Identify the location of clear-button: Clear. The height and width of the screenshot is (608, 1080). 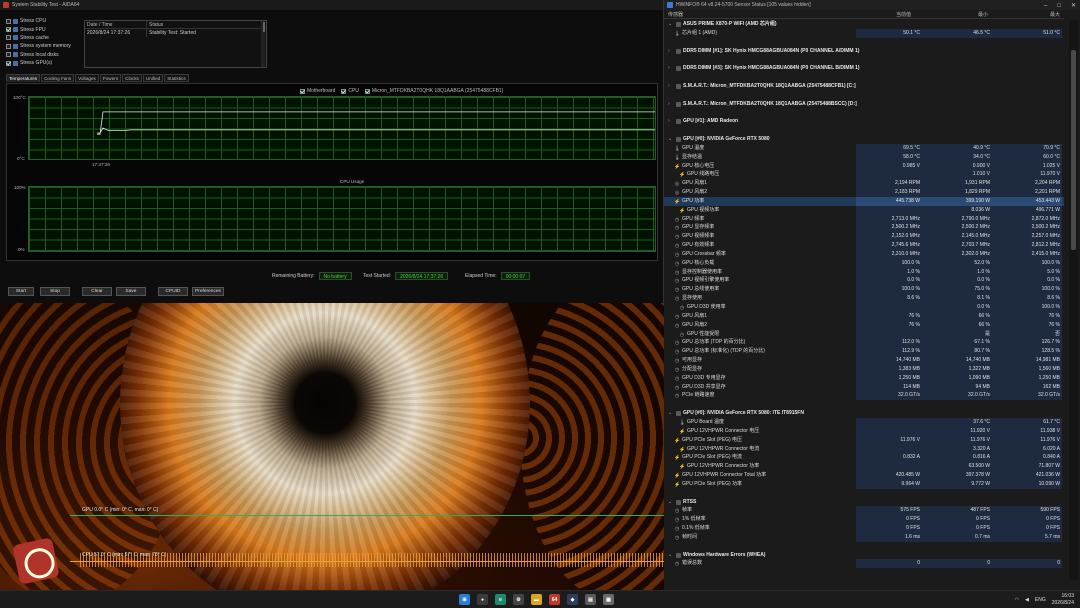
(97, 291).